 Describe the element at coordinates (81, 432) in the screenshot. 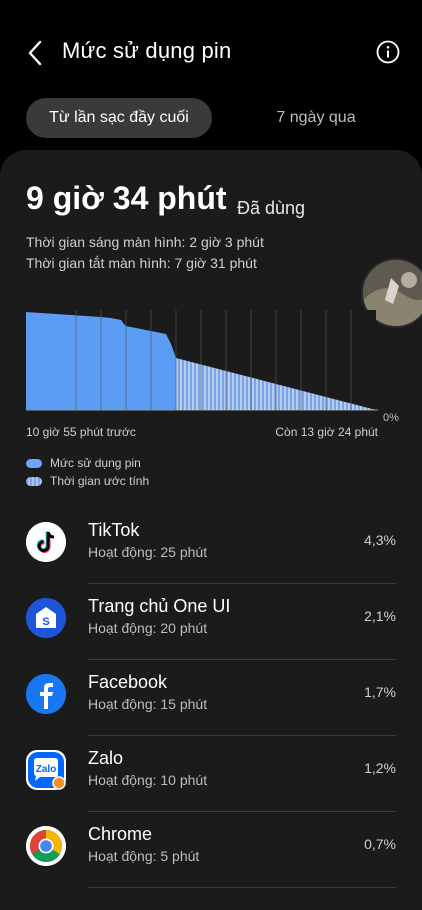

I see `chart-start-label: 10 giờ 55 phút trước` at that location.